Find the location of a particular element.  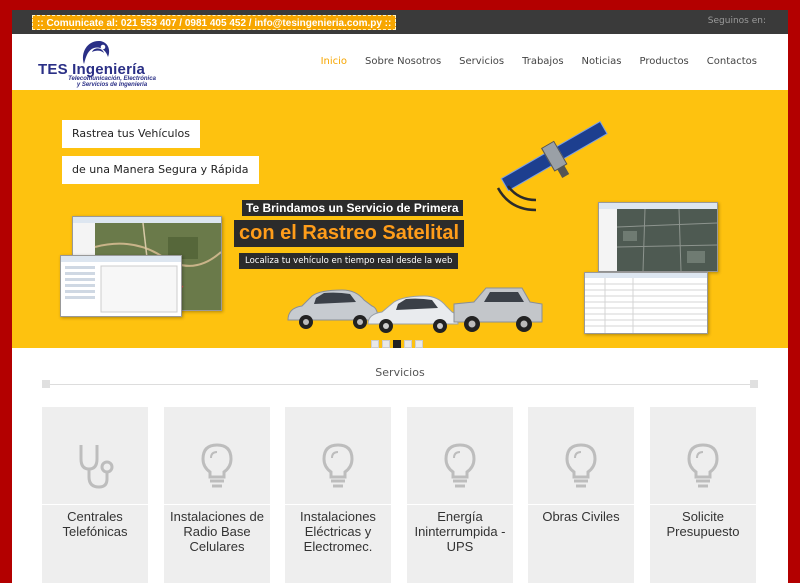

services-header: Servicios is located at coordinates (400, 378).